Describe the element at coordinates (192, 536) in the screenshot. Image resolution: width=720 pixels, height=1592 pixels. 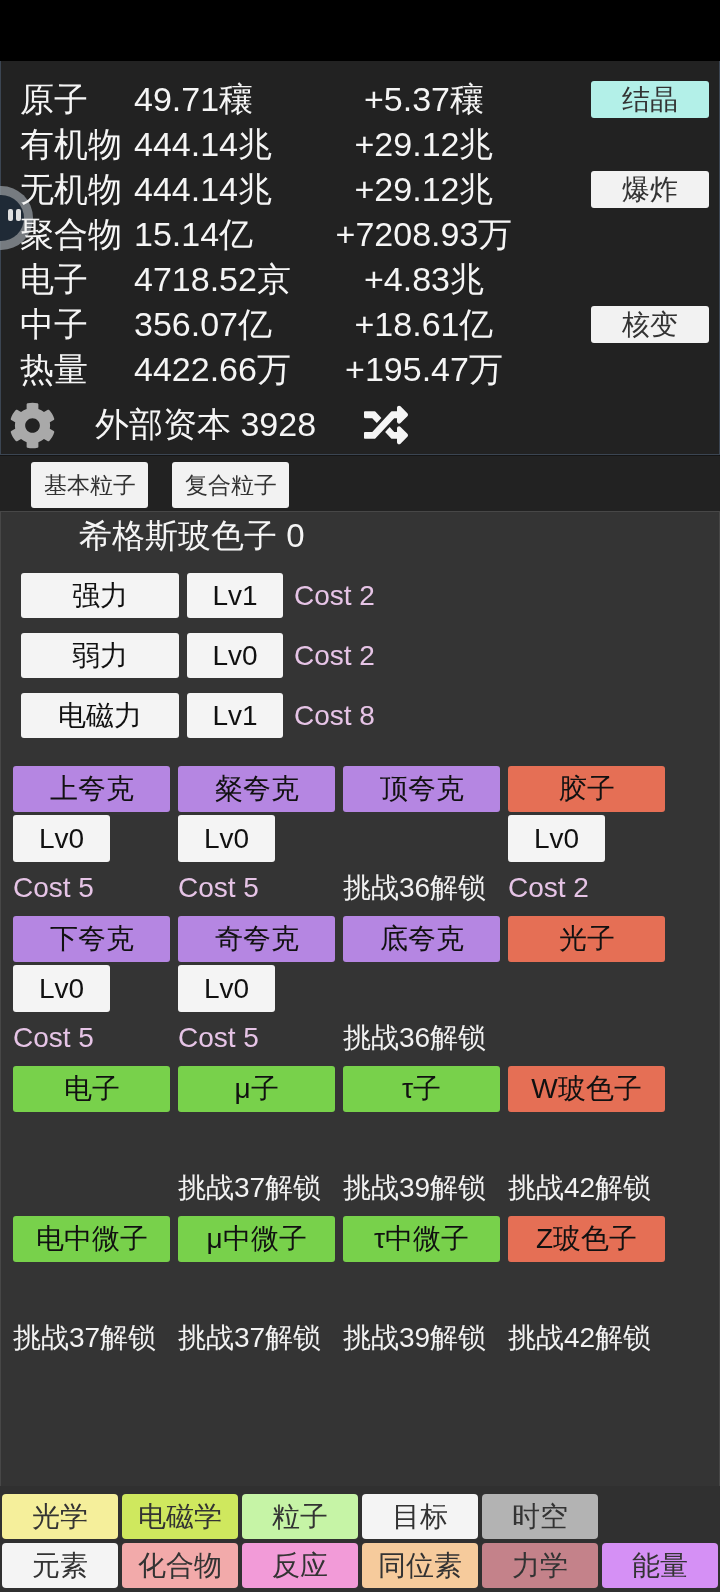
I see `higgs-count-label: 希格斯玻色子 0` at that location.